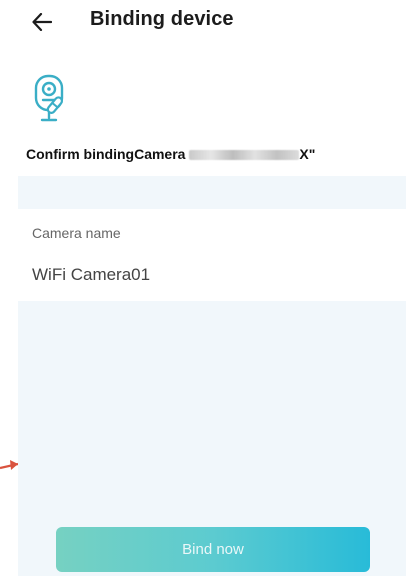  I want to click on header: Binding device, so click(203, 22).